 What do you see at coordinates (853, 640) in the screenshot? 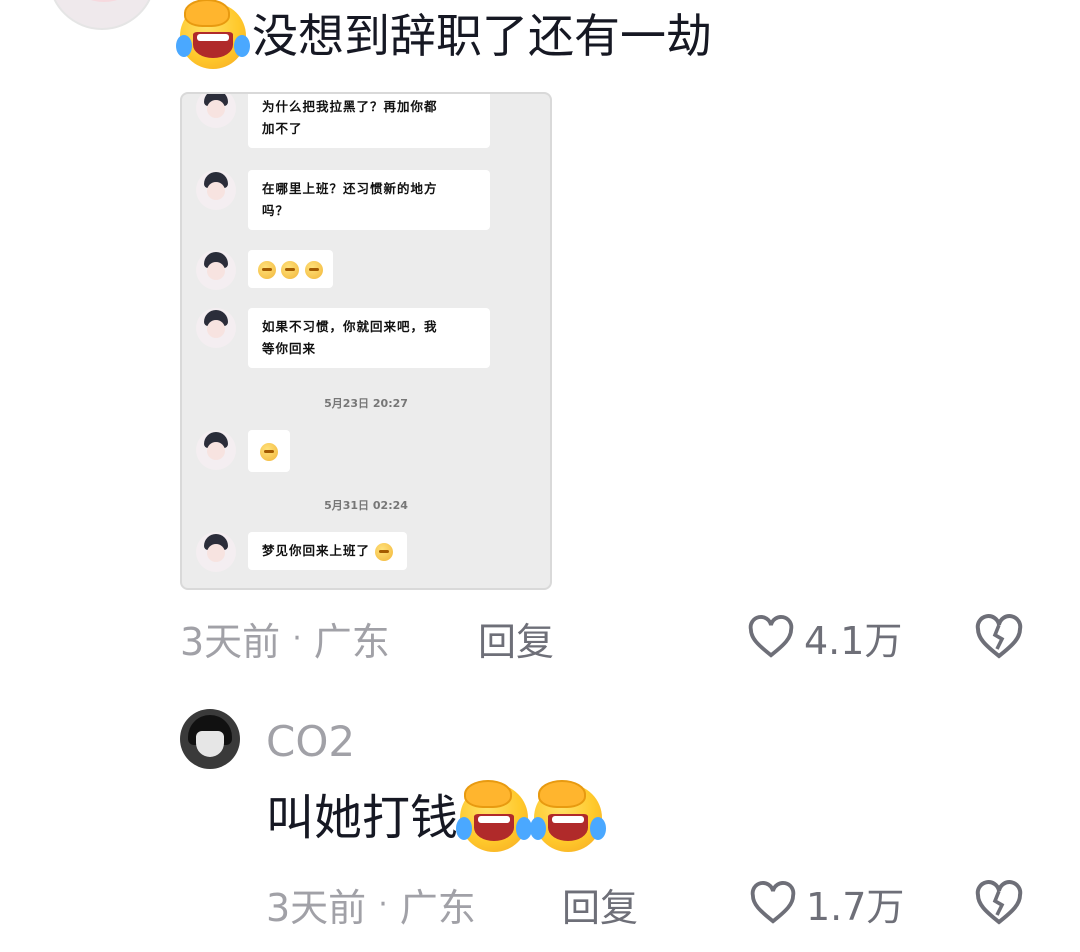
I see `like-count: 4.1万` at bounding box center [853, 640].